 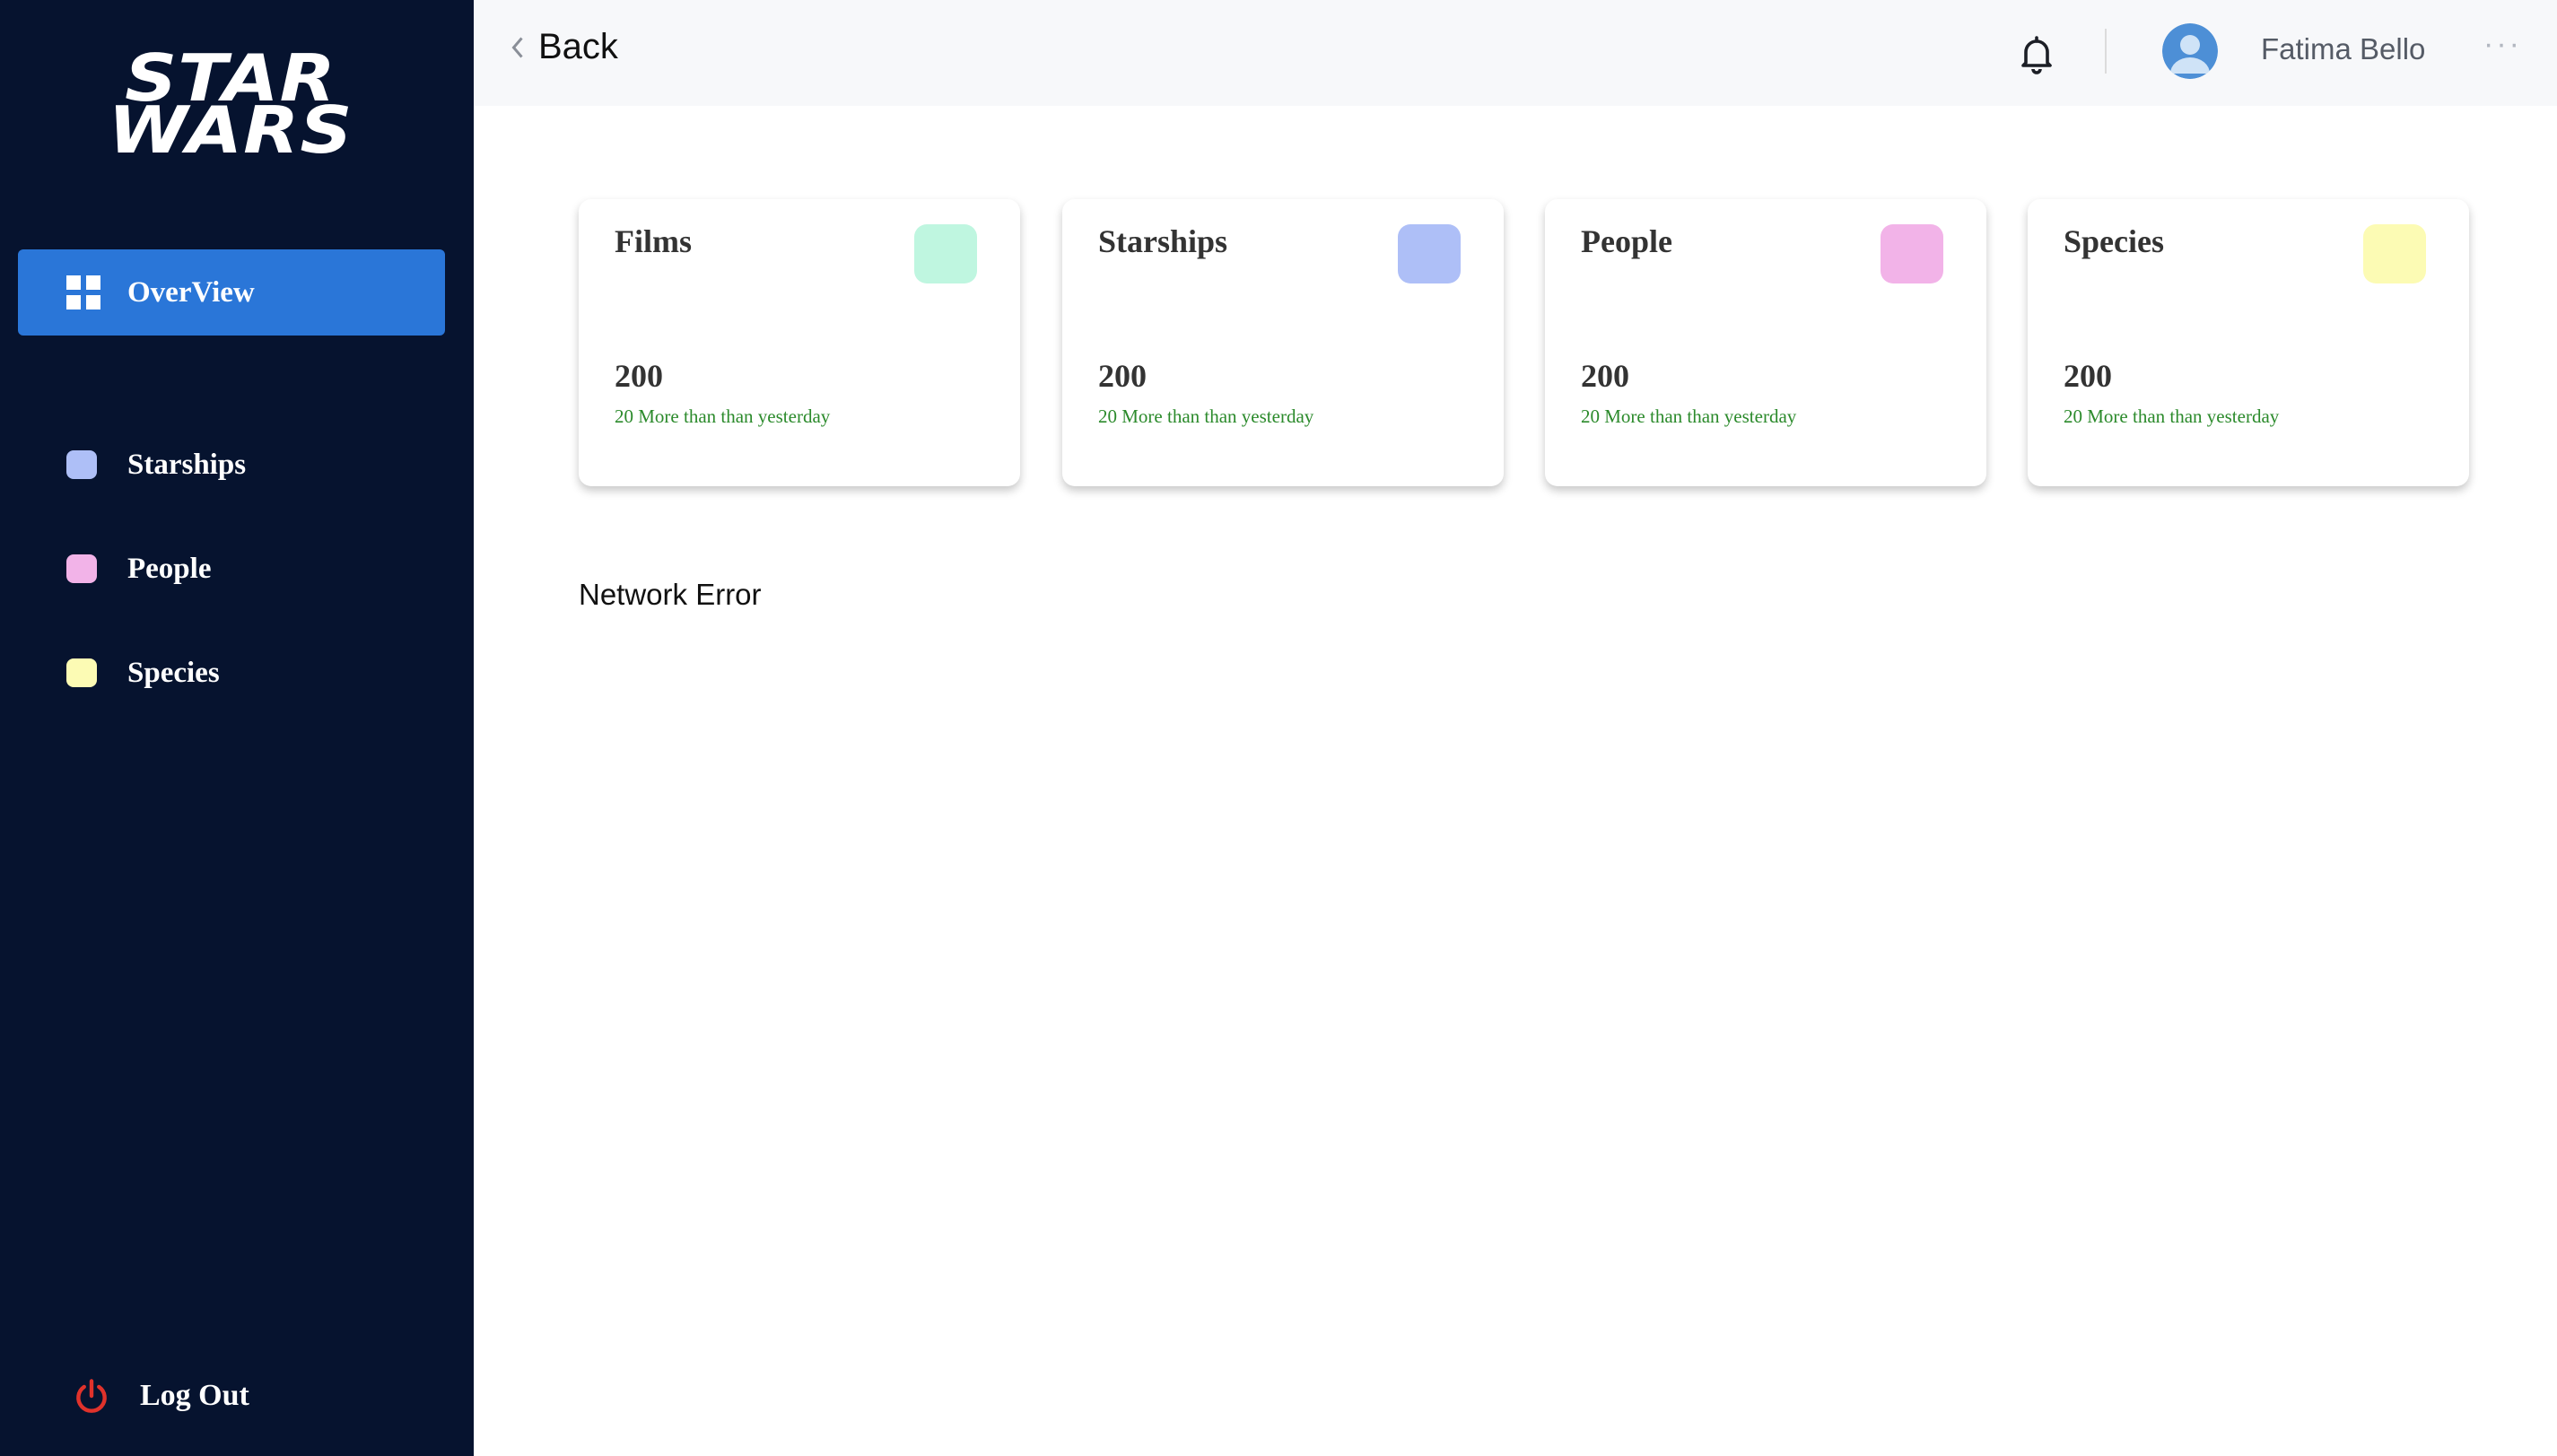 I want to click on stat-card-people: People 200 20 More than than yesterday, so click(x=1765, y=342).